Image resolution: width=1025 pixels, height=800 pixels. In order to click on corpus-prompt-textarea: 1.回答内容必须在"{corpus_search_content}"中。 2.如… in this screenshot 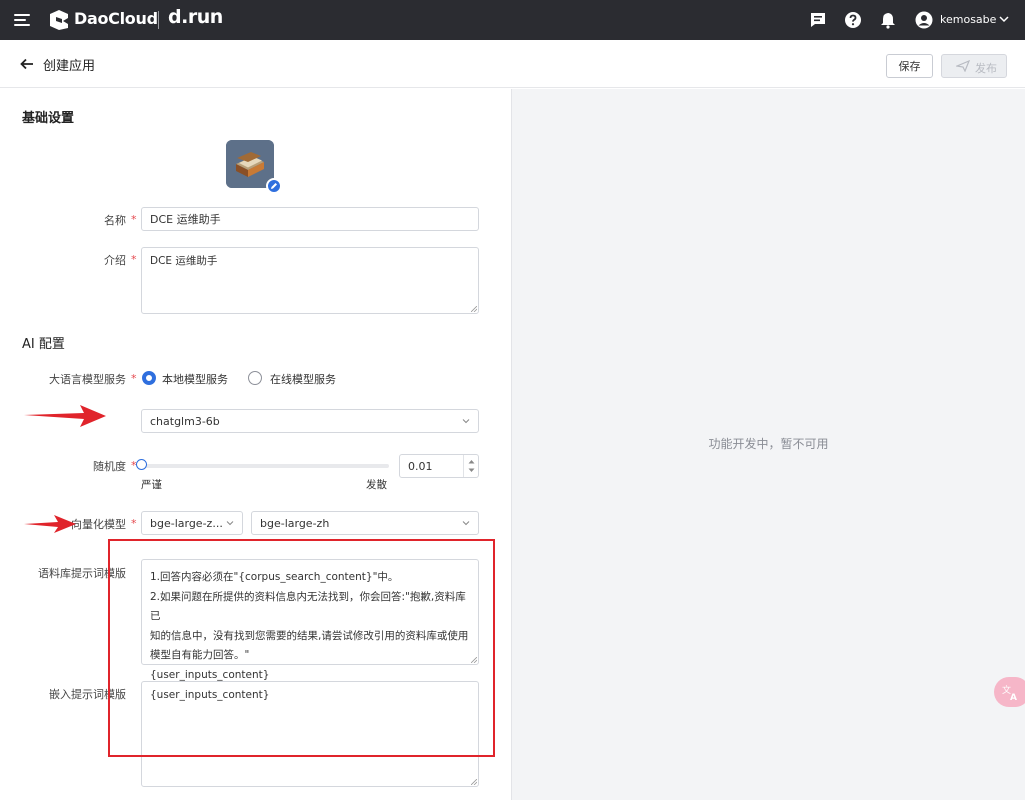, I will do `click(310, 620)`.